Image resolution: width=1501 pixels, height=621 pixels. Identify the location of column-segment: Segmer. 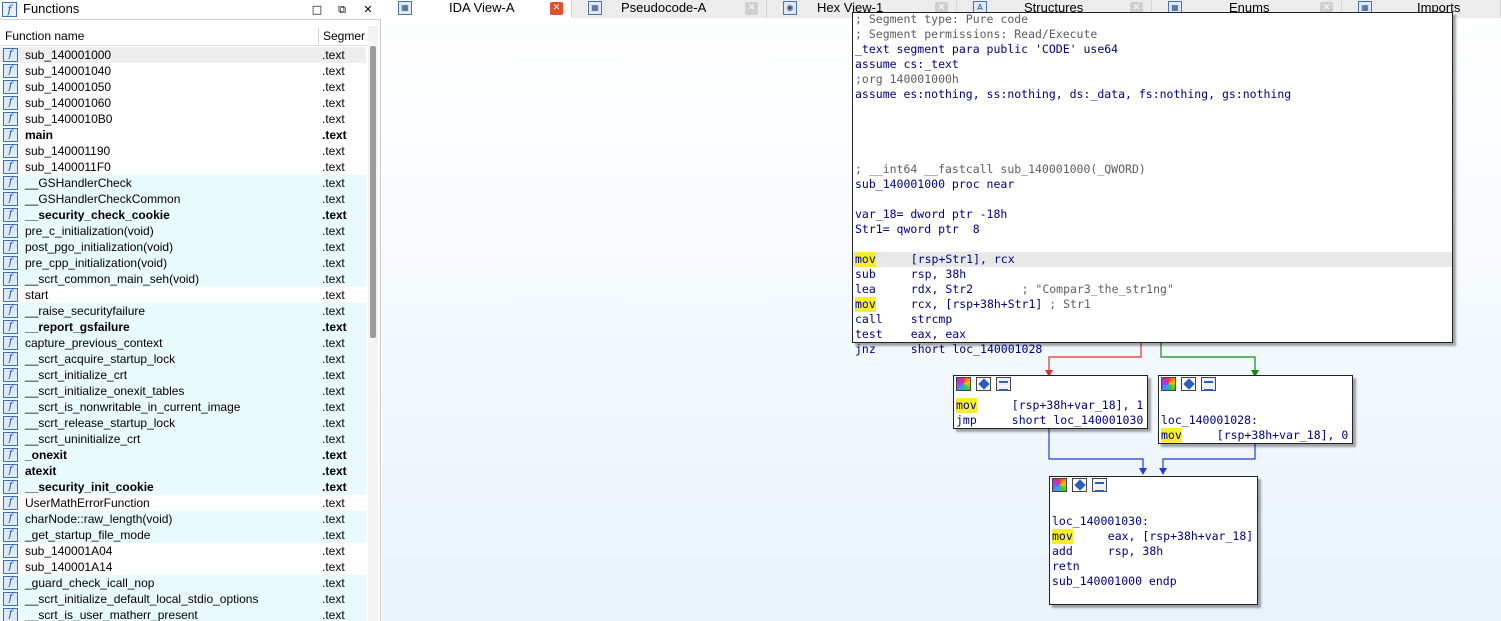
(345, 36).